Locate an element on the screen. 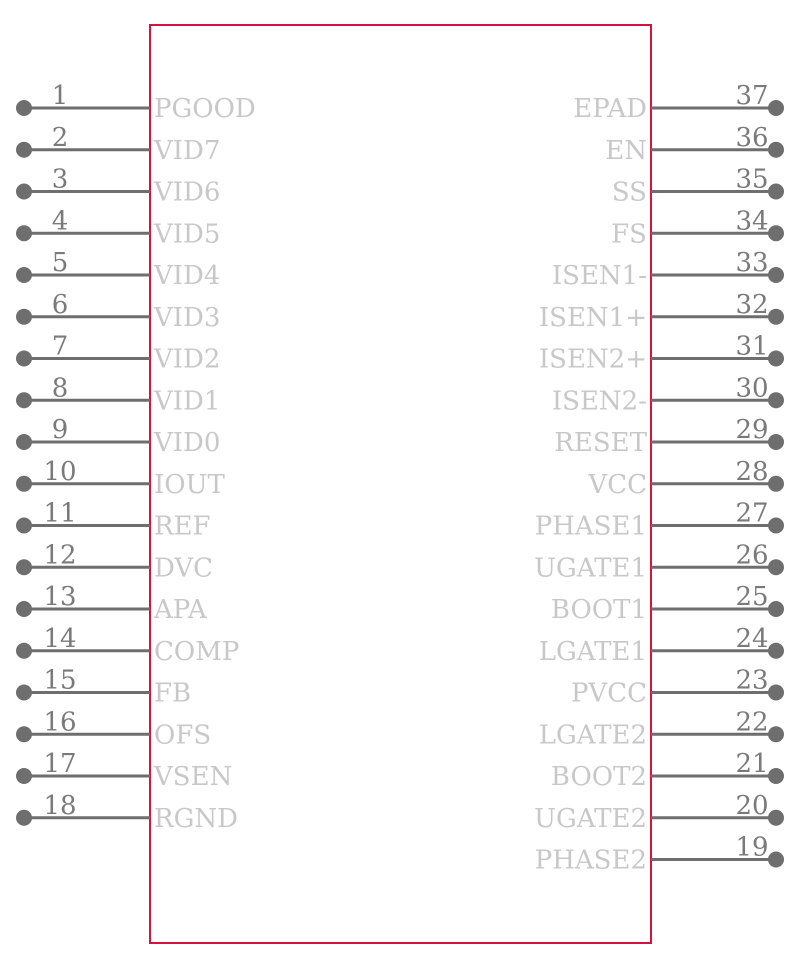  pin-number: 17 is located at coordinates (59, 764).